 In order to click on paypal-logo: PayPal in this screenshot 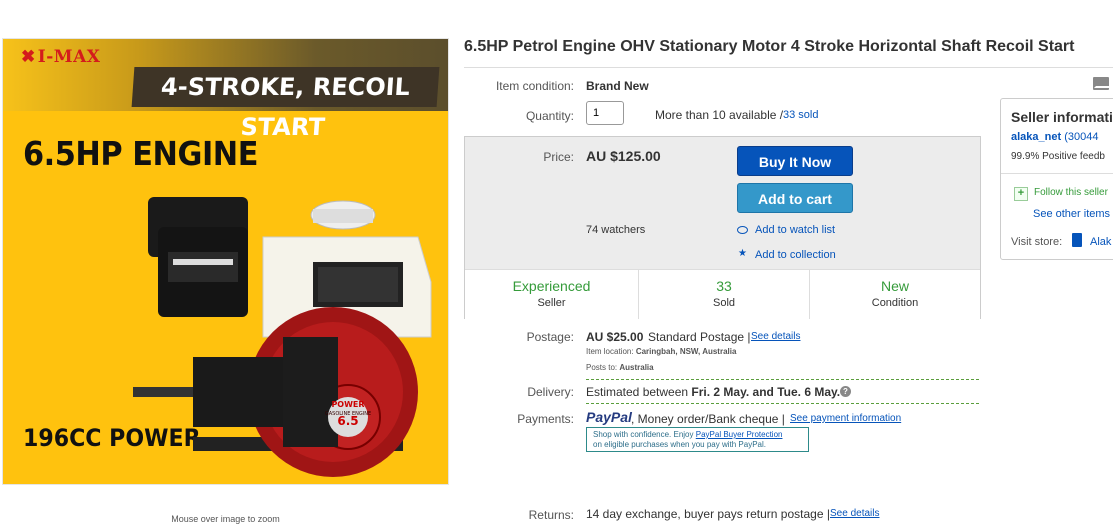, I will do `click(609, 417)`.